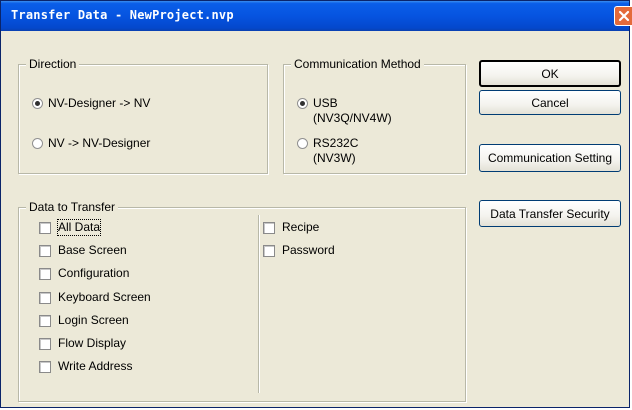  Describe the element at coordinates (99, 103) in the screenshot. I see `radio-label: NV-Designer -> NV` at that location.